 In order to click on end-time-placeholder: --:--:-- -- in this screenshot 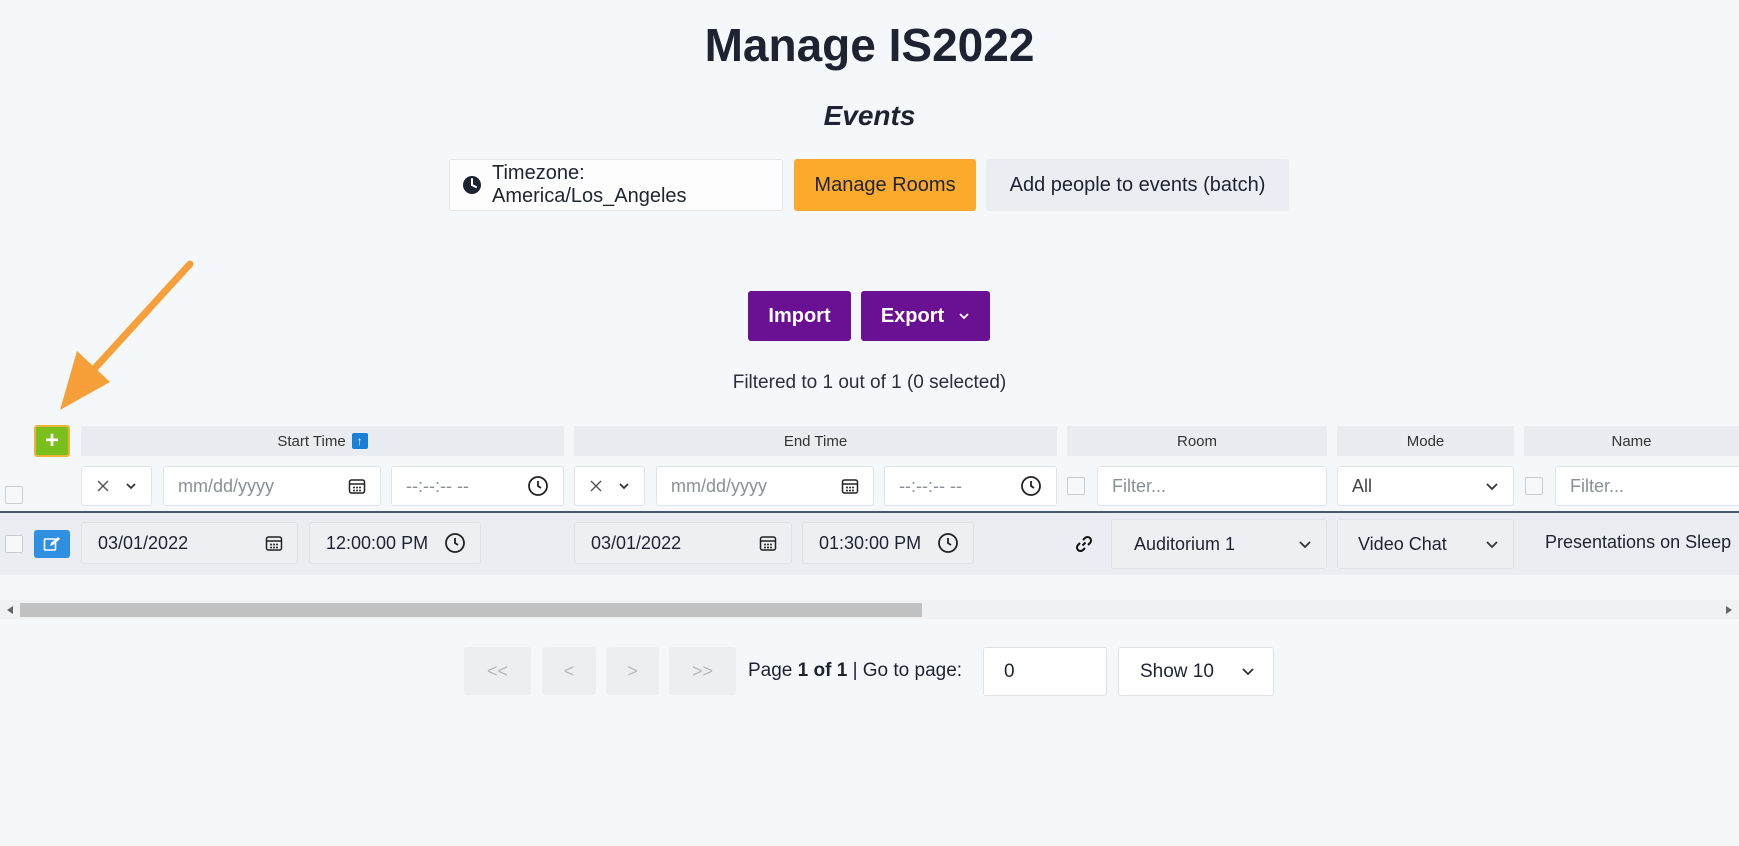, I will do `click(930, 485)`.